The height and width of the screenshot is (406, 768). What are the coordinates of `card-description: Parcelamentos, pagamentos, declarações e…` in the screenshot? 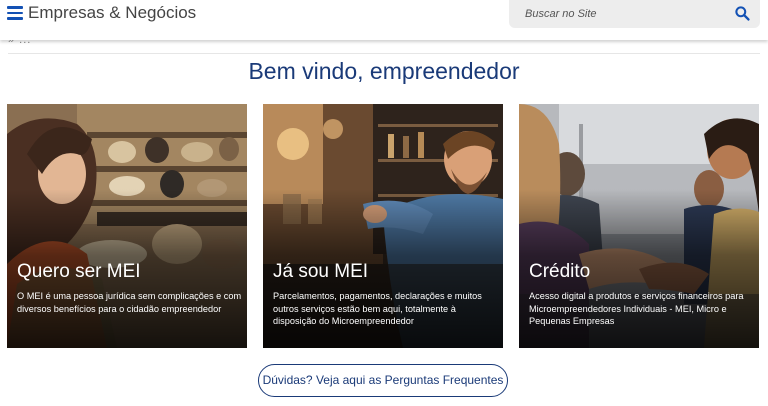 It's located at (377, 308).